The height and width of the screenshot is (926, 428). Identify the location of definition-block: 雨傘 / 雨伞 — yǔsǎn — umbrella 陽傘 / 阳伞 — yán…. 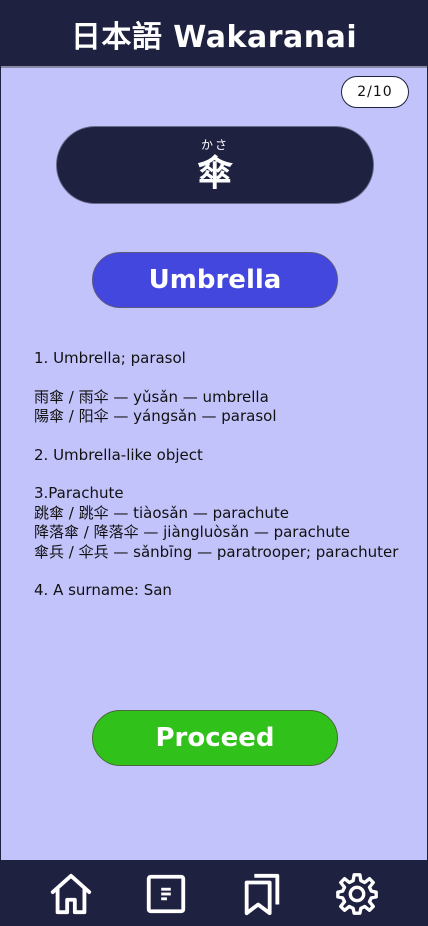
(219, 407).